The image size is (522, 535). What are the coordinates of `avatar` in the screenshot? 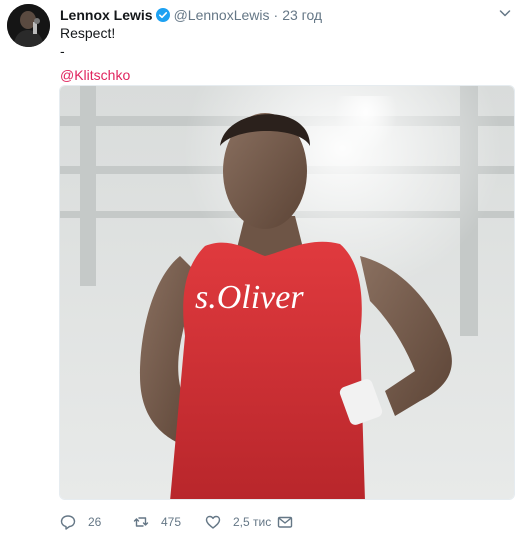 It's located at (28, 25).